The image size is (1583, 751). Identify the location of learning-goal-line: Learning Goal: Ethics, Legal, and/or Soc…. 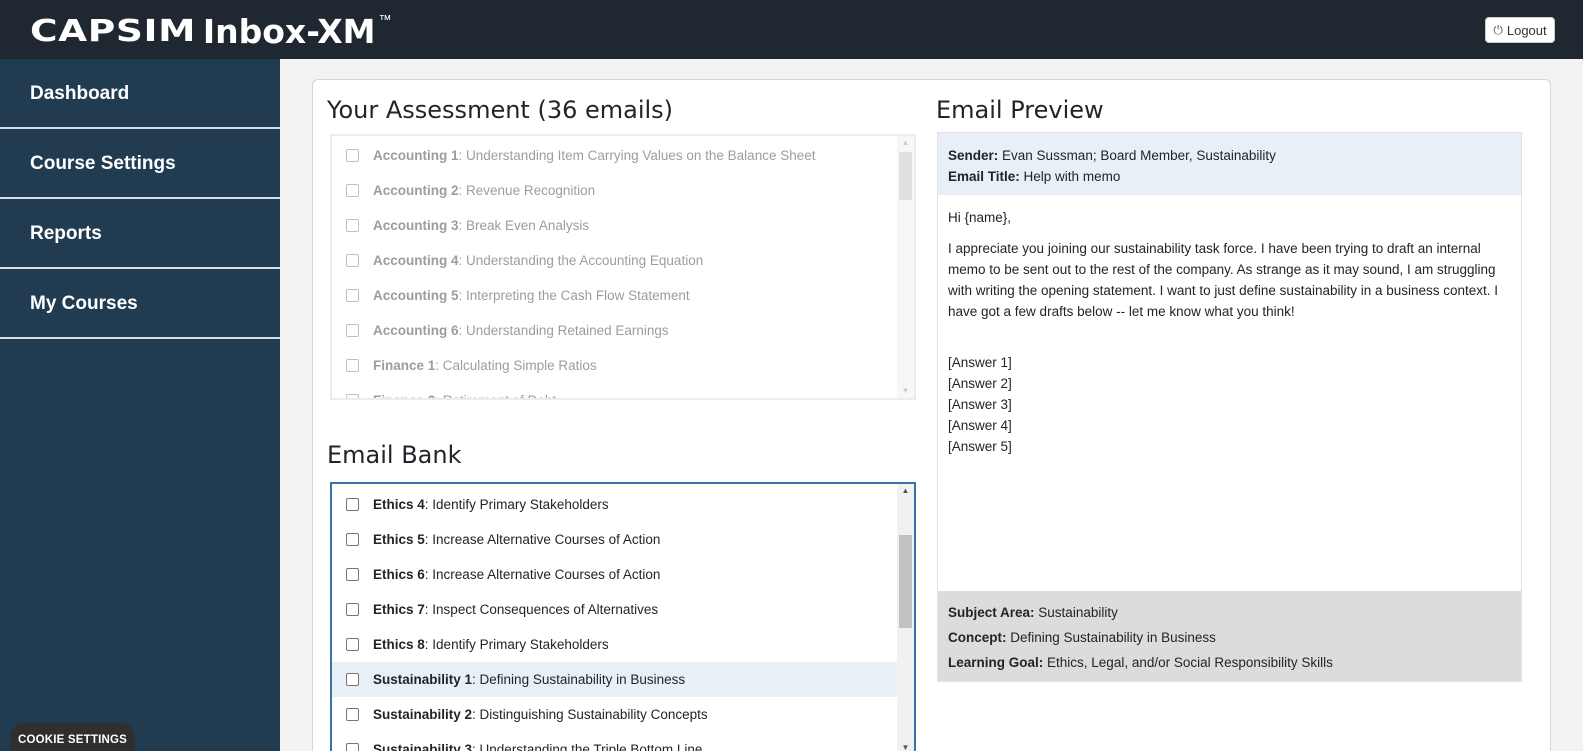
(1229, 662).